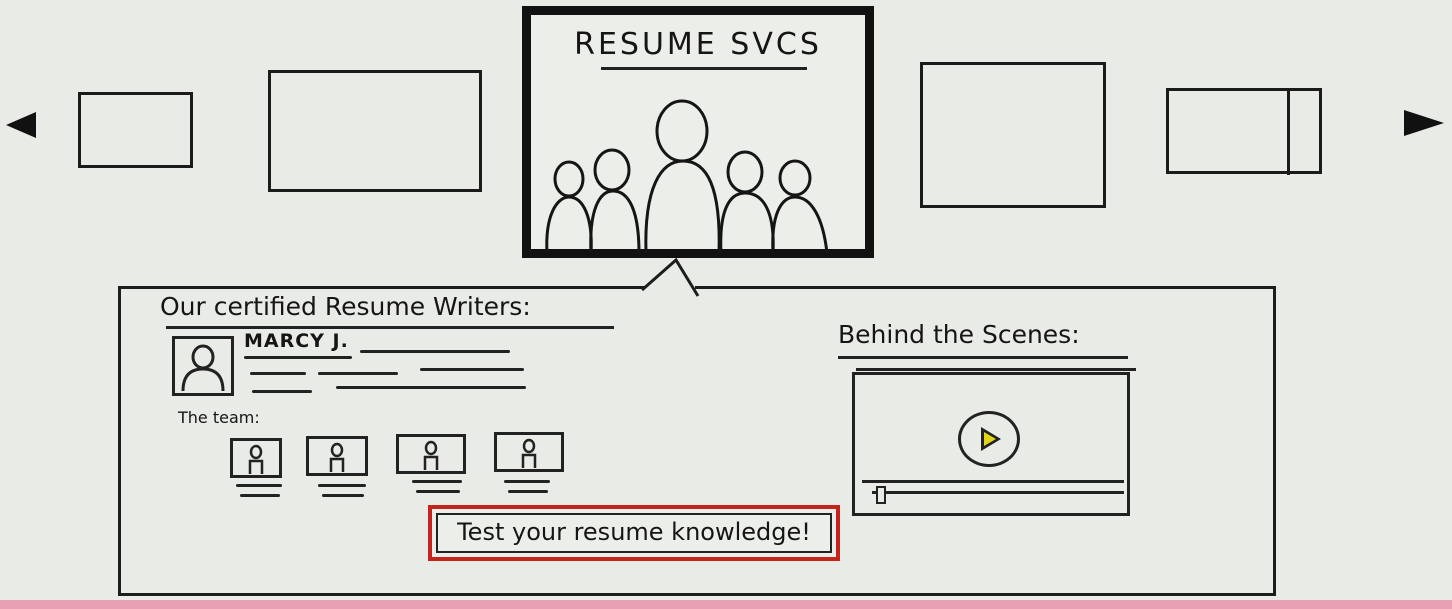 The width and height of the screenshot is (1452, 609). I want to click on video-progress-track, so click(998, 492).